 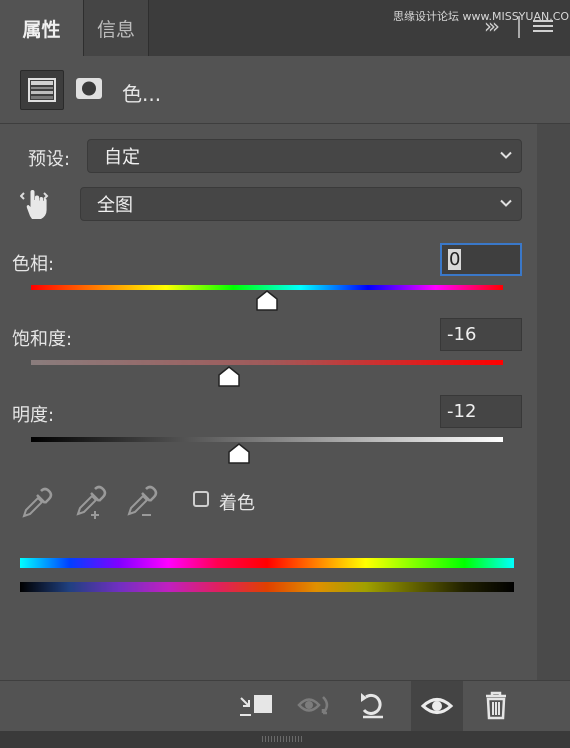 I want to click on visibility-eye-icon, so click(x=437, y=706).